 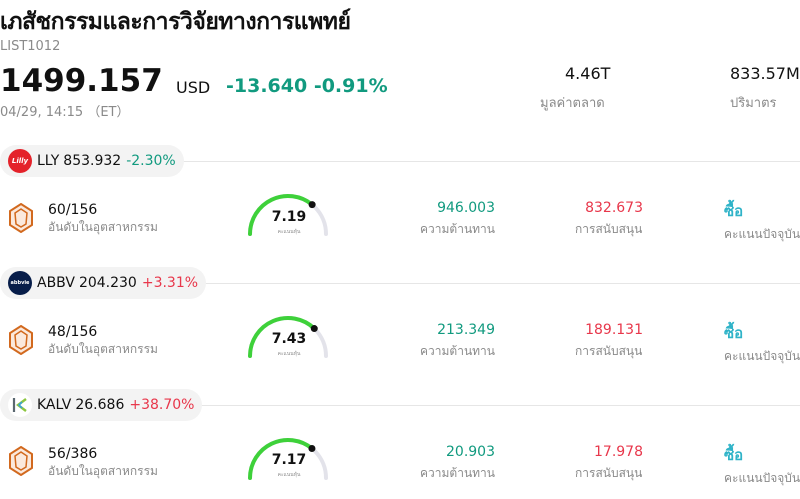 What do you see at coordinates (614, 208) in the screenshot?
I see `support-value: 832.673` at bounding box center [614, 208].